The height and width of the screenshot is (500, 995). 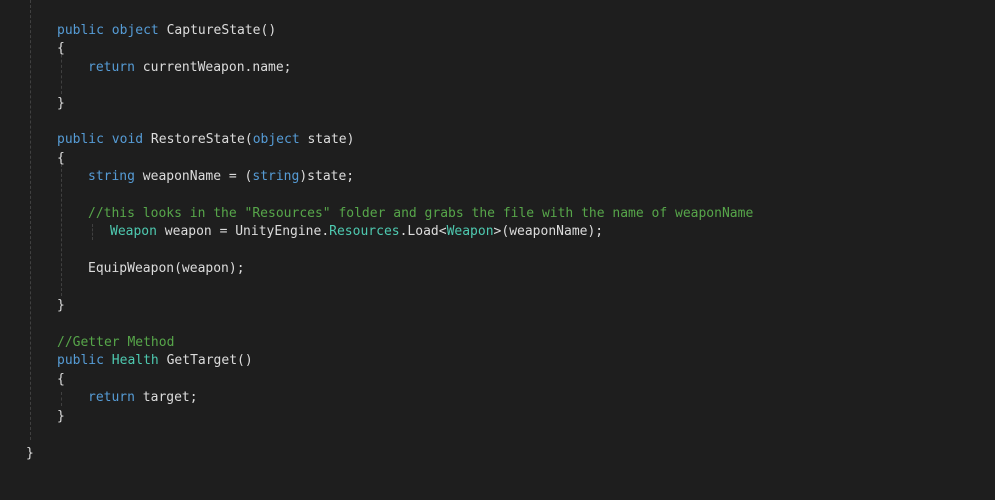 I want to click on code-token: void, so click(x=127, y=139).